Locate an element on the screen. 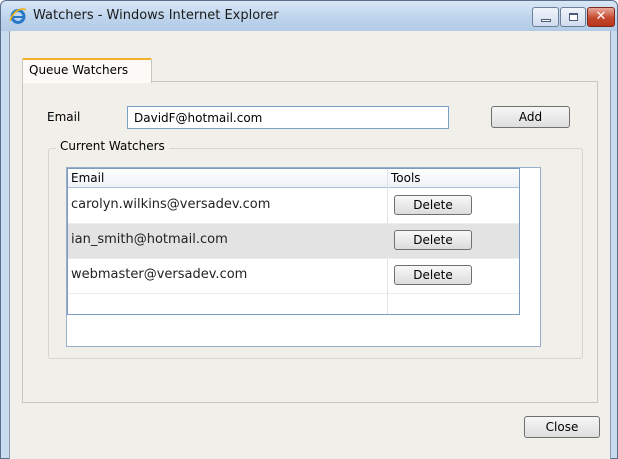 The width and height of the screenshot is (618, 459). watcher-email: carolyn.wilkins@versadev.com is located at coordinates (171, 204).